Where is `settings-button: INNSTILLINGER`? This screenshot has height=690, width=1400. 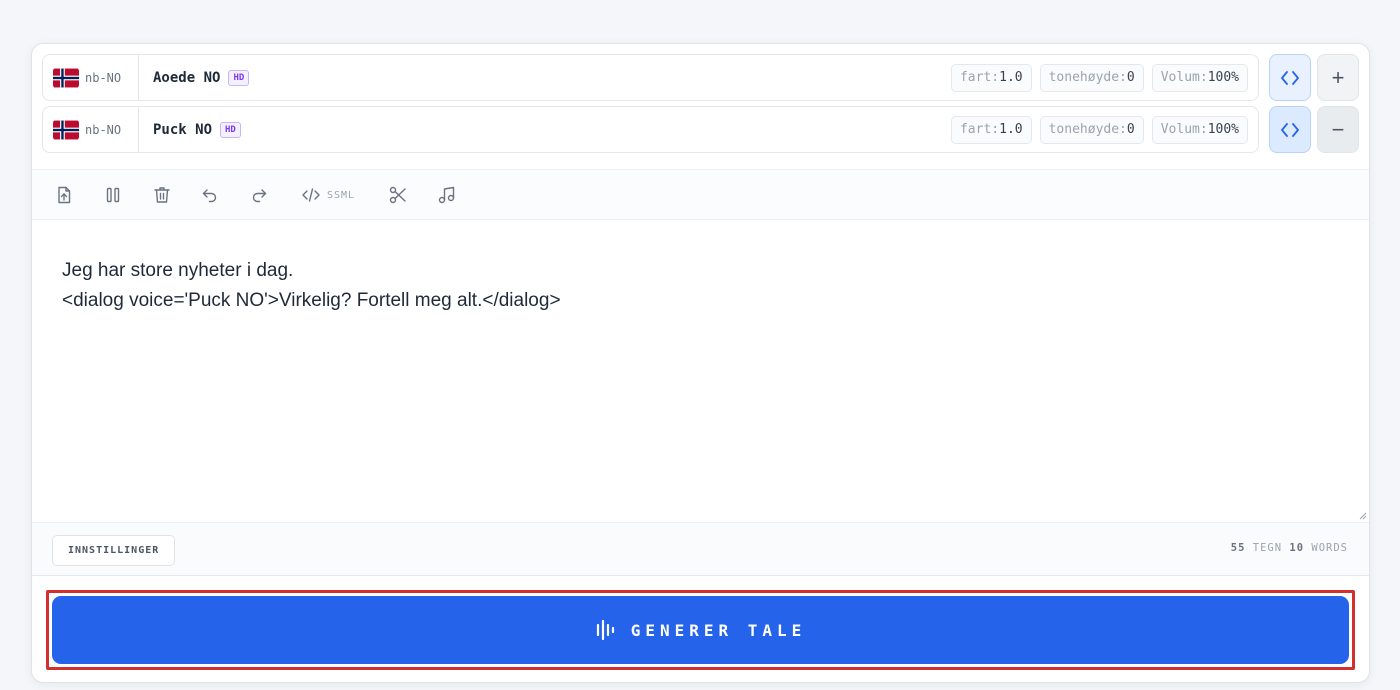 settings-button: INNSTILLINGER is located at coordinates (114, 550).